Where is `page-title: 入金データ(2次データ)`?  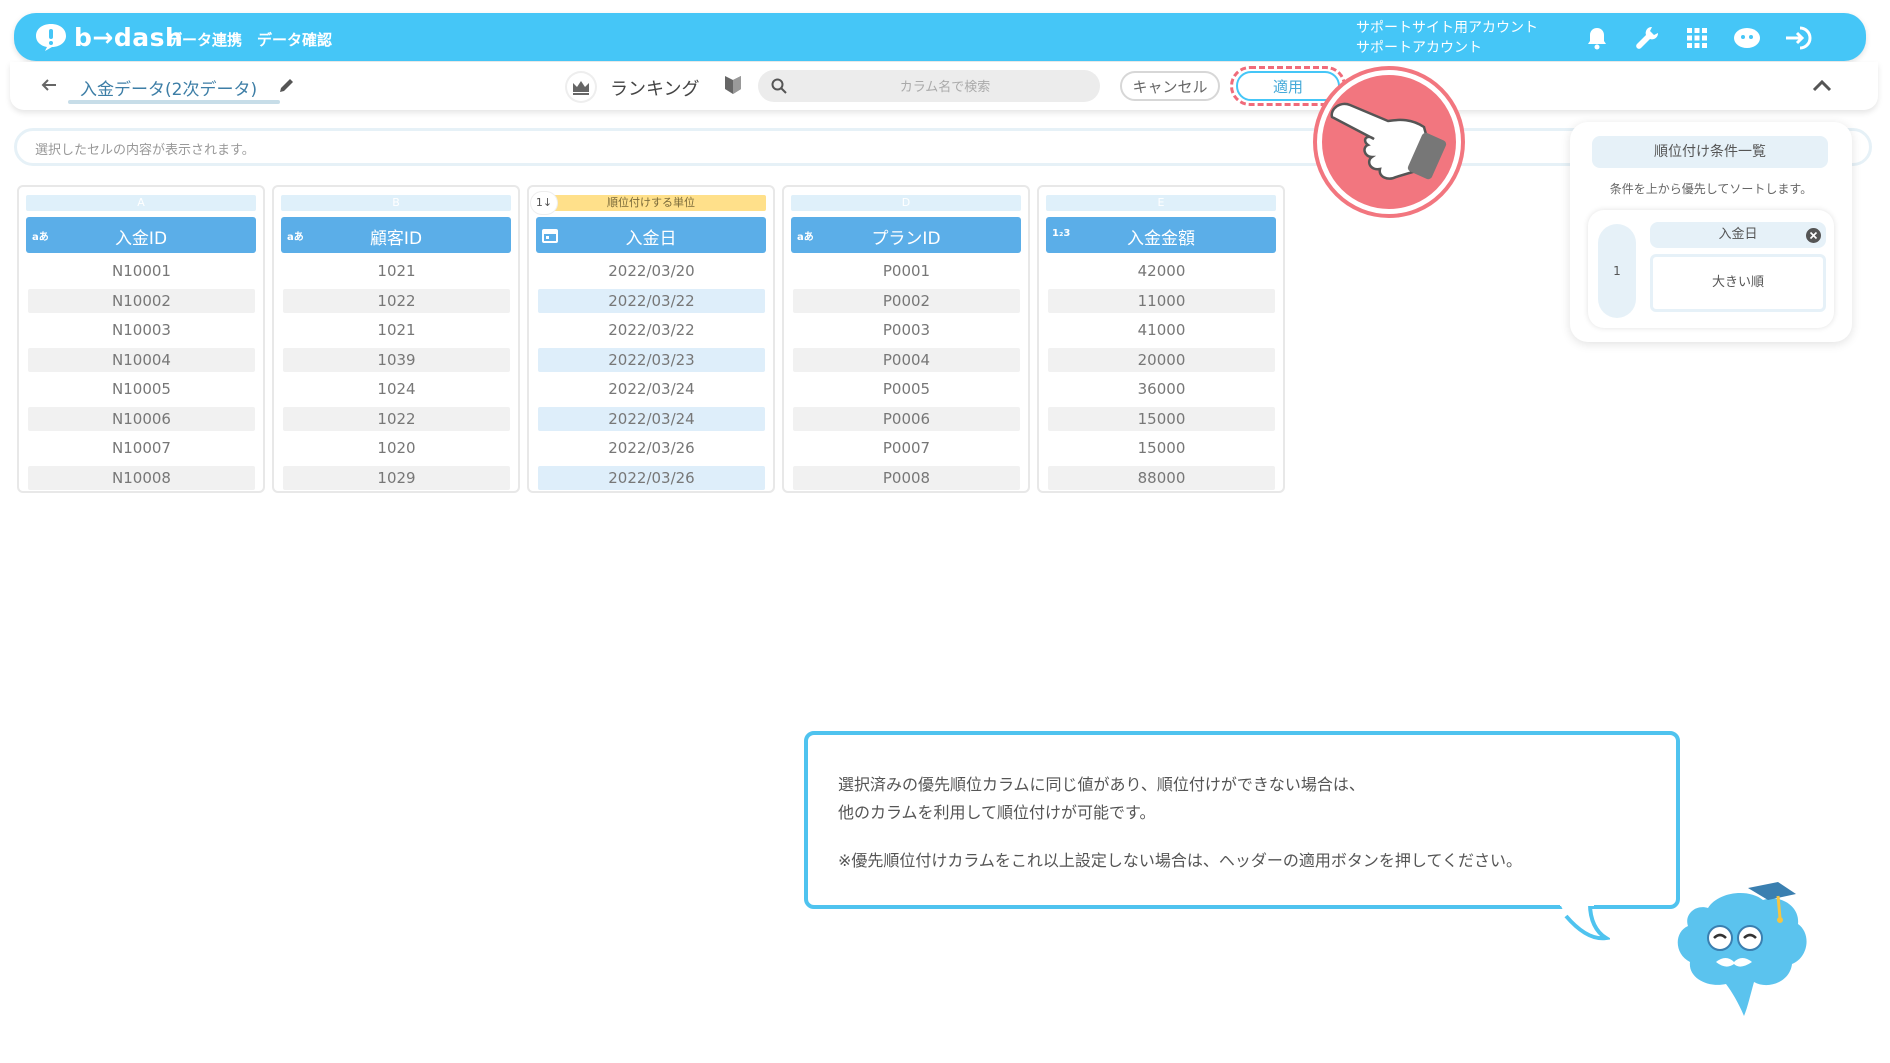
page-title: 入金データ(2次データ) is located at coordinates (168, 87).